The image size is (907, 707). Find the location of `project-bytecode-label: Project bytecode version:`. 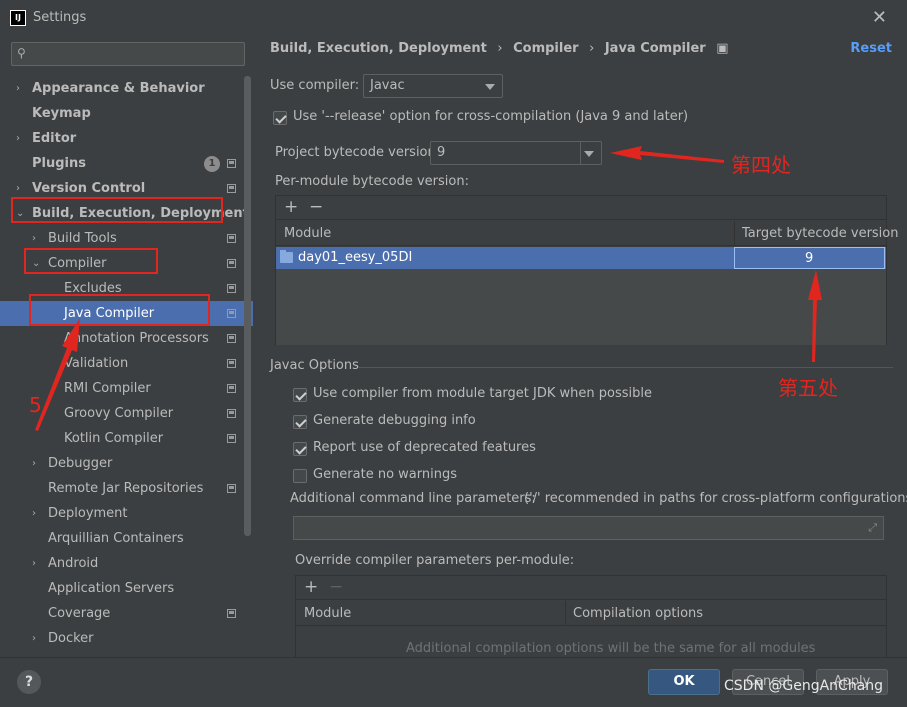

project-bytecode-label: Project bytecode version: is located at coordinates (358, 152).